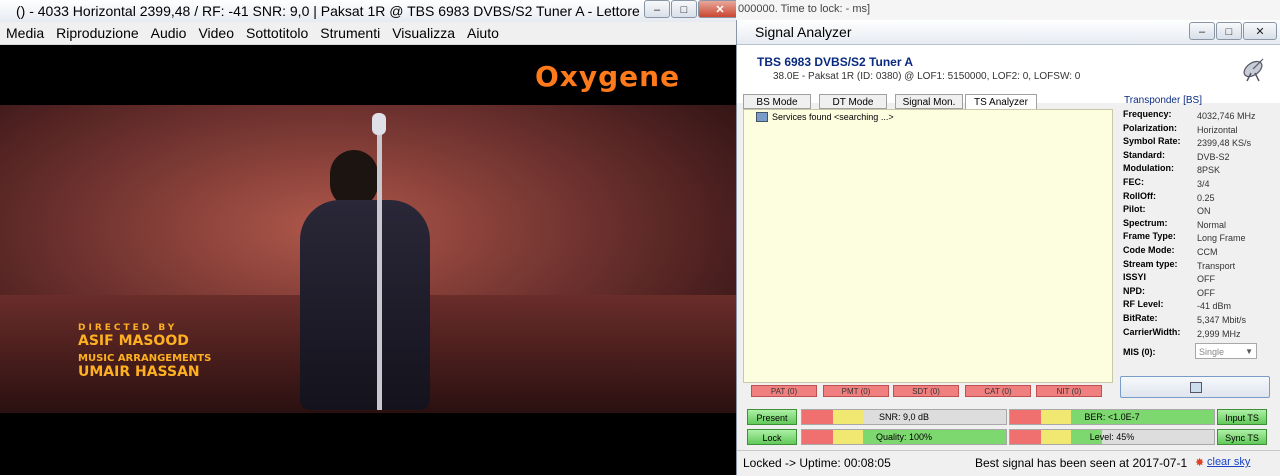  Describe the element at coordinates (1212, 224) in the screenshot. I see `transponder-row-value: Normal` at that location.